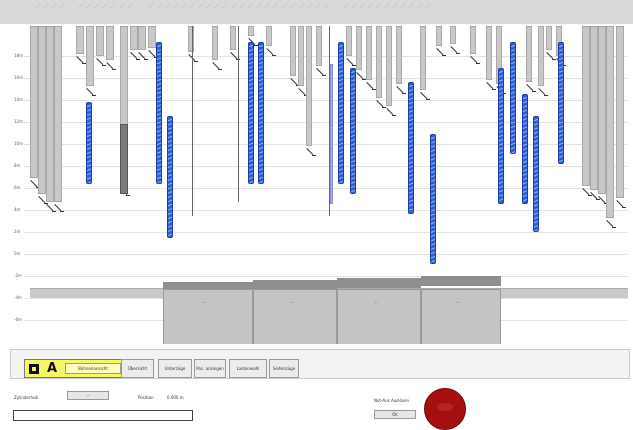 This screenshot has height=430, width=633. I want to click on toolbar-button: Lastenwahl, so click(248, 368).